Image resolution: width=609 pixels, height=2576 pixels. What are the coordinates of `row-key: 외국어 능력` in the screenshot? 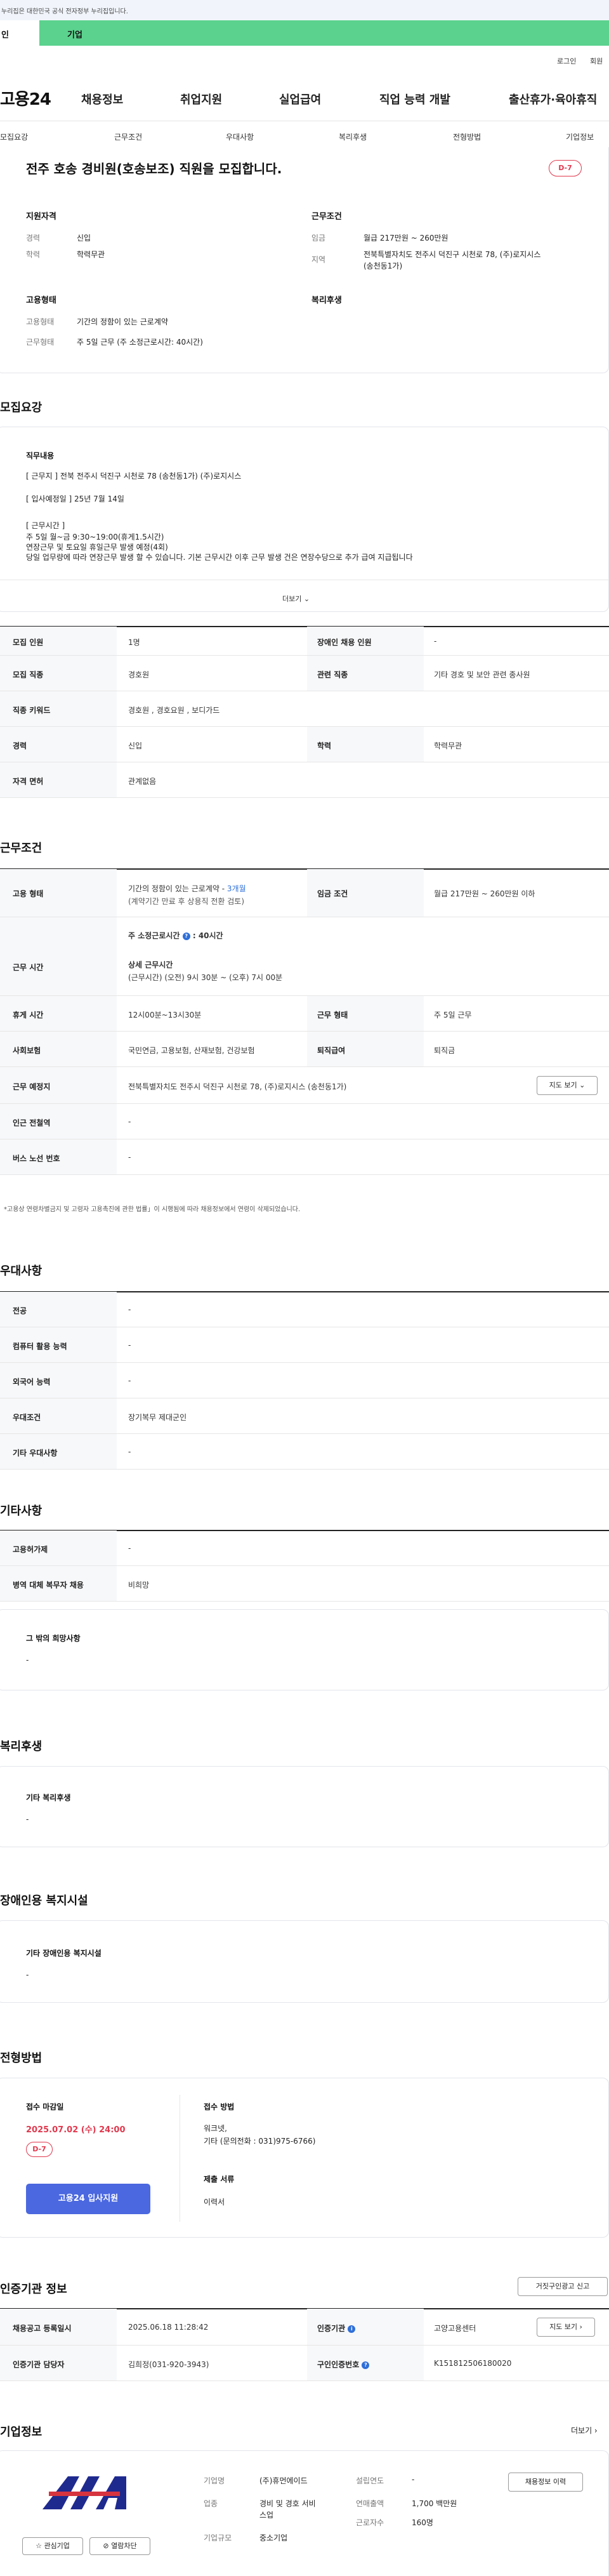 It's located at (32, 1382).